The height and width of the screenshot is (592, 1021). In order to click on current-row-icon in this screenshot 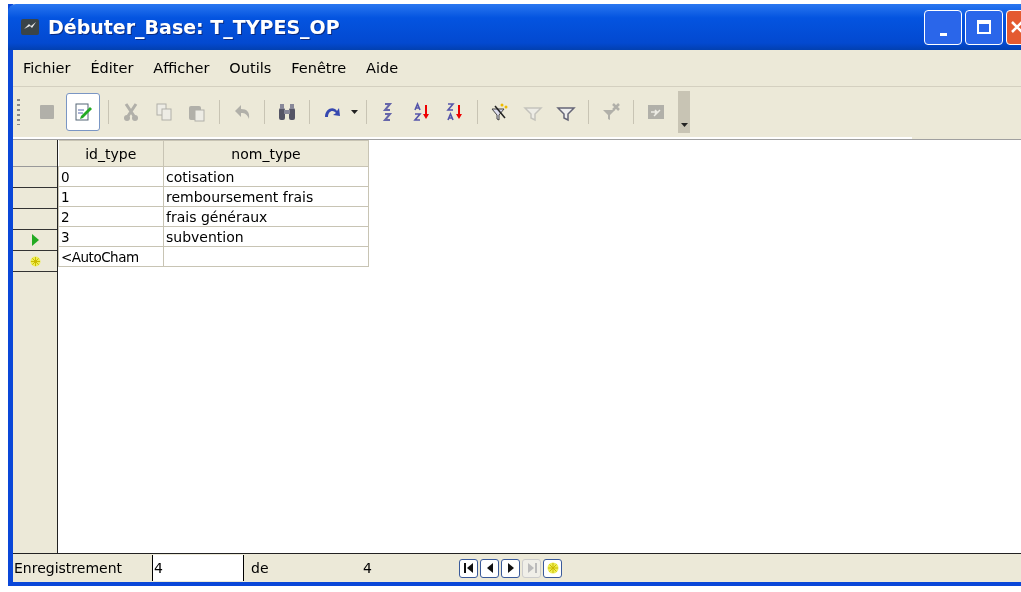, I will do `click(35, 240)`.